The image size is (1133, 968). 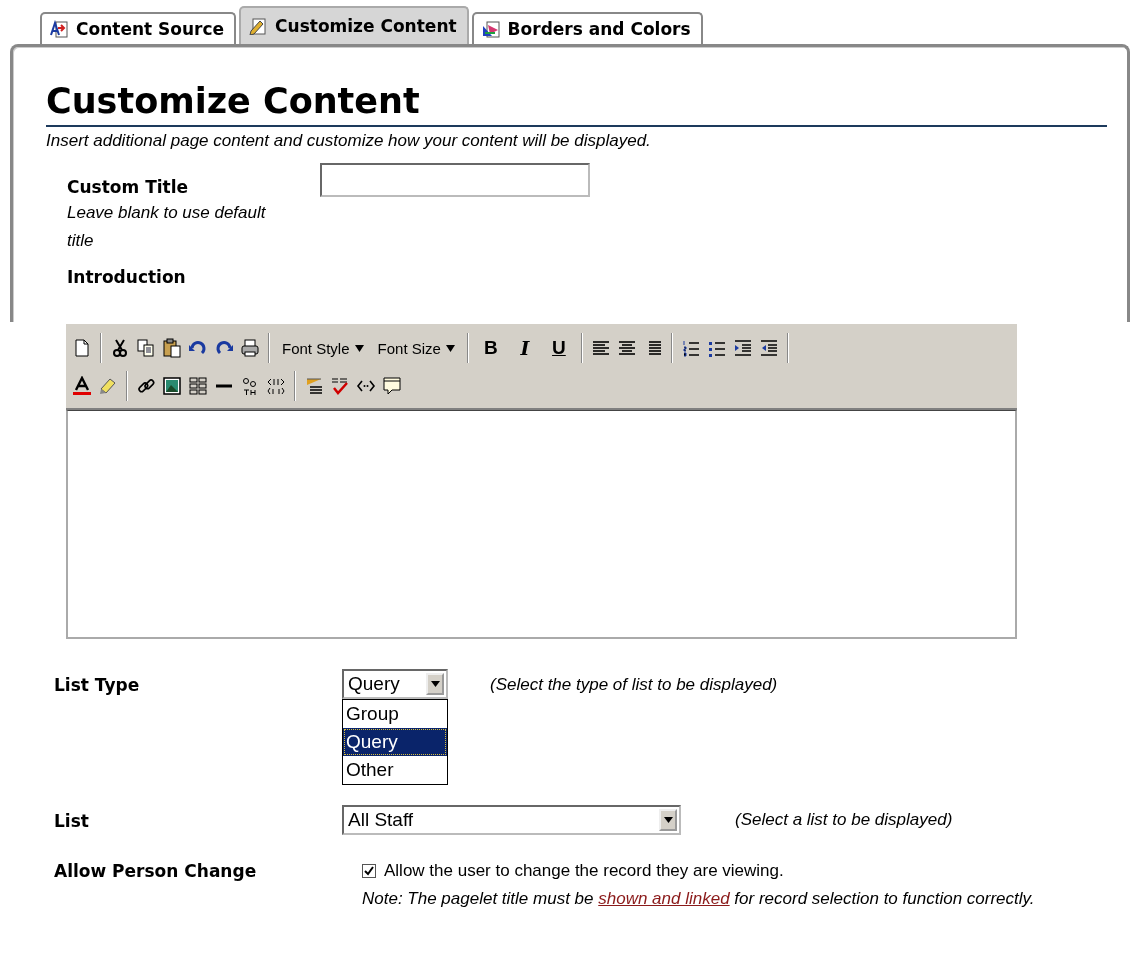 I want to click on dropdown-option: Other, so click(x=395, y=770).